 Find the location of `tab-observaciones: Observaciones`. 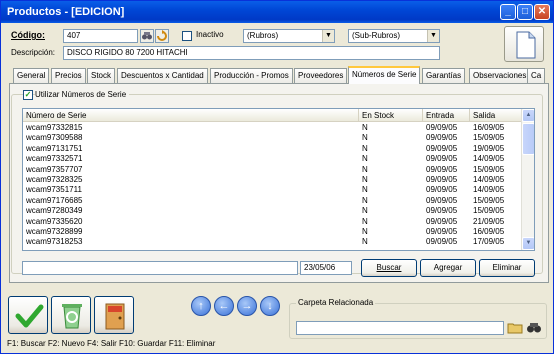

tab-observaciones: Observaciones is located at coordinates (500, 75).